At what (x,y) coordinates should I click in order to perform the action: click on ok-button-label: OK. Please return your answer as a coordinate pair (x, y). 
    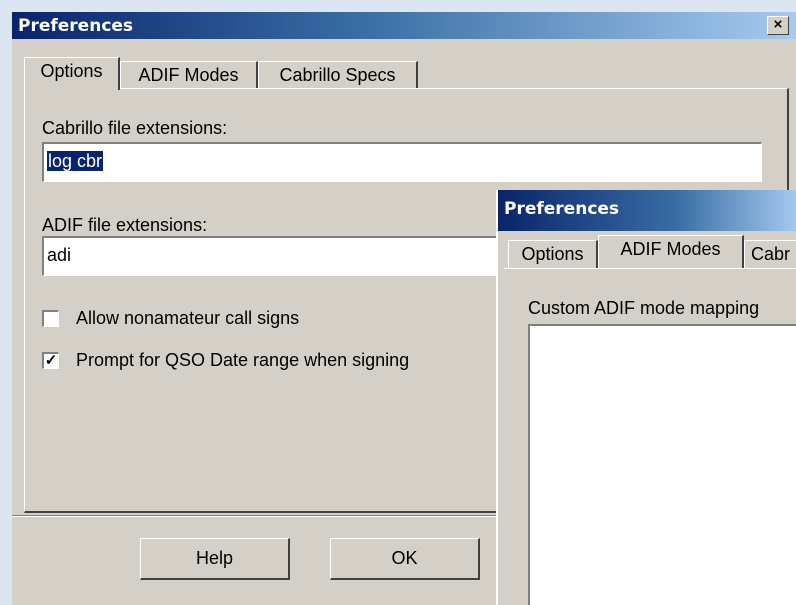
    Looking at the image, I should click on (404, 558).